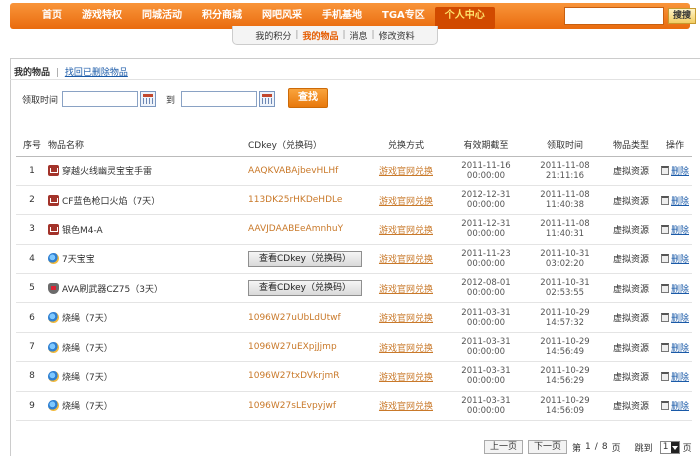 Image resolution: width=700 pixels, height=456 pixels. I want to click on nav-item-home: 首页, so click(52, 16).